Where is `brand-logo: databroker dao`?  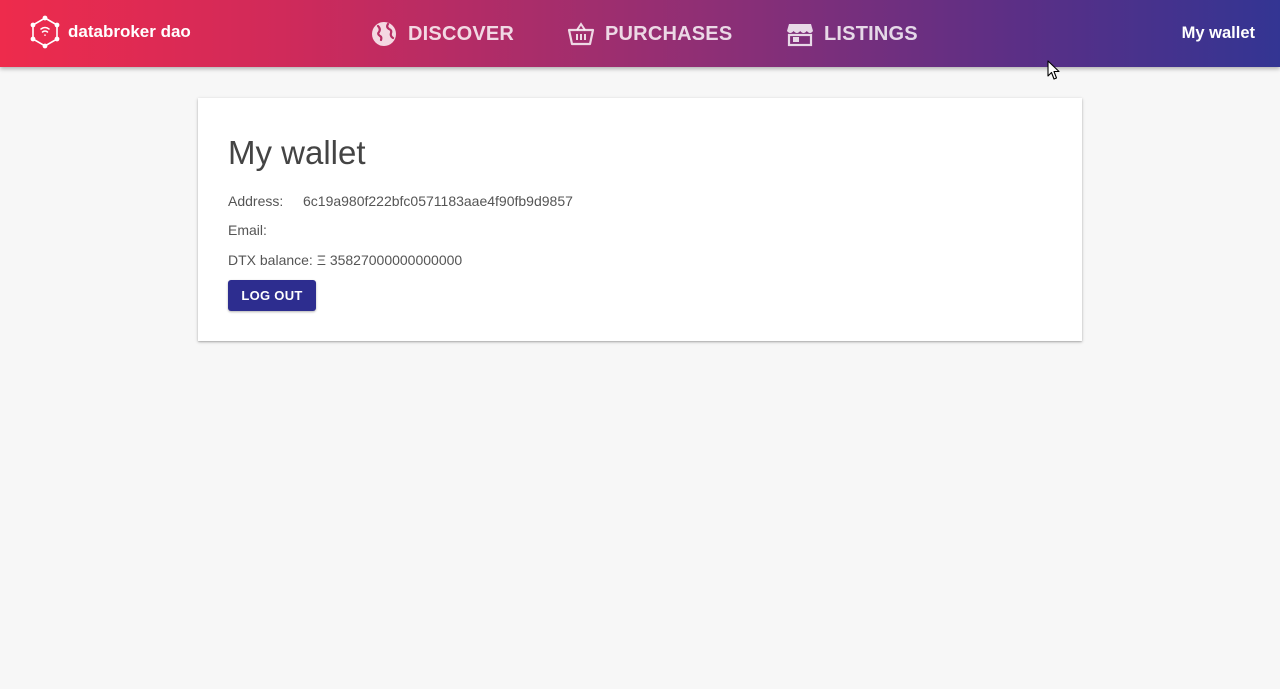
brand-logo: databroker dao is located at coordinates (109, 32).